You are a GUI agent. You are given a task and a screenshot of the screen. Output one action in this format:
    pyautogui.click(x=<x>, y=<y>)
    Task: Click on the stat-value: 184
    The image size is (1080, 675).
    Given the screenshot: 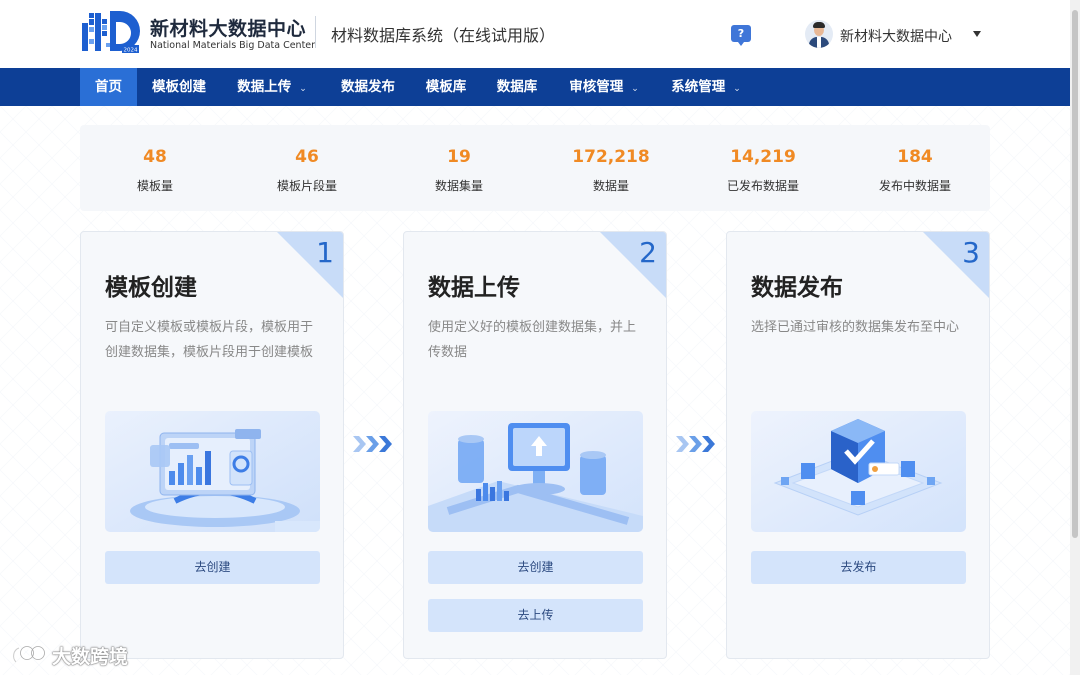 What is the action you would take?
    pyautogui.click(x=915, y=157)
    